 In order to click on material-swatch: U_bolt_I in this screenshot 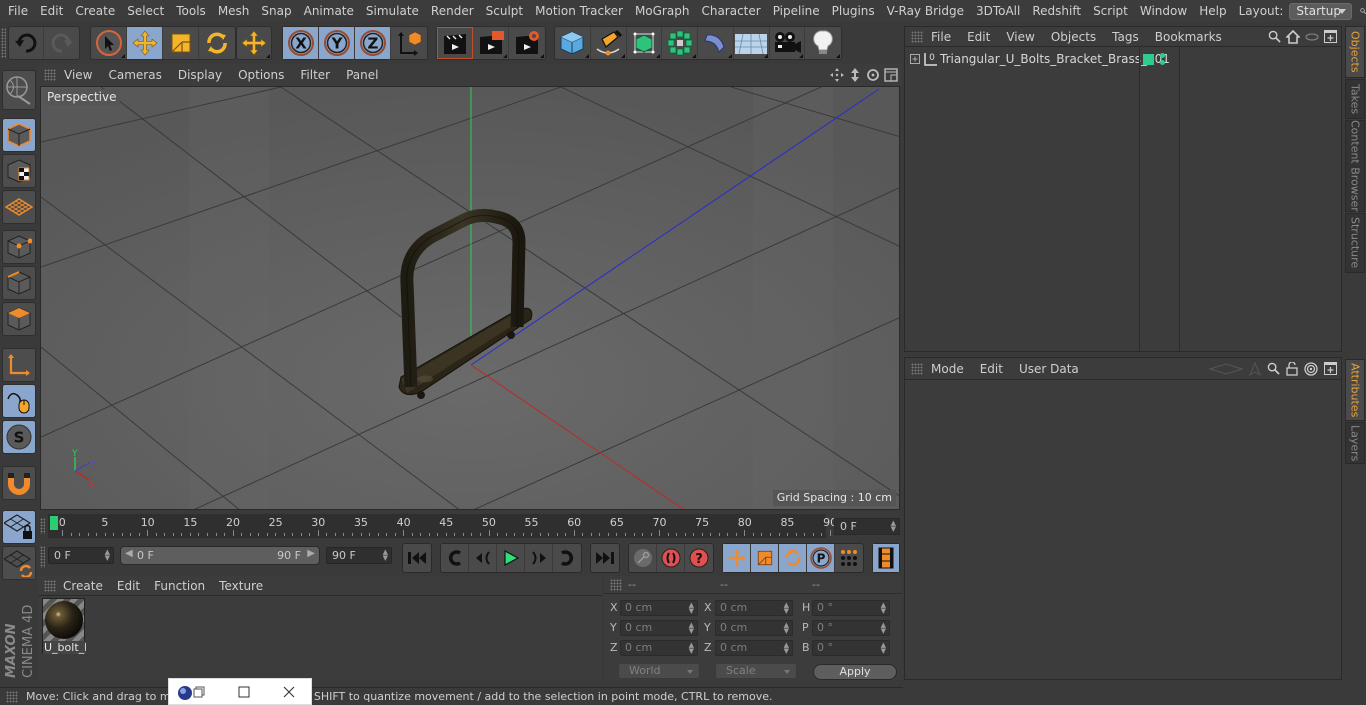, I will do `click(64, 626)`.